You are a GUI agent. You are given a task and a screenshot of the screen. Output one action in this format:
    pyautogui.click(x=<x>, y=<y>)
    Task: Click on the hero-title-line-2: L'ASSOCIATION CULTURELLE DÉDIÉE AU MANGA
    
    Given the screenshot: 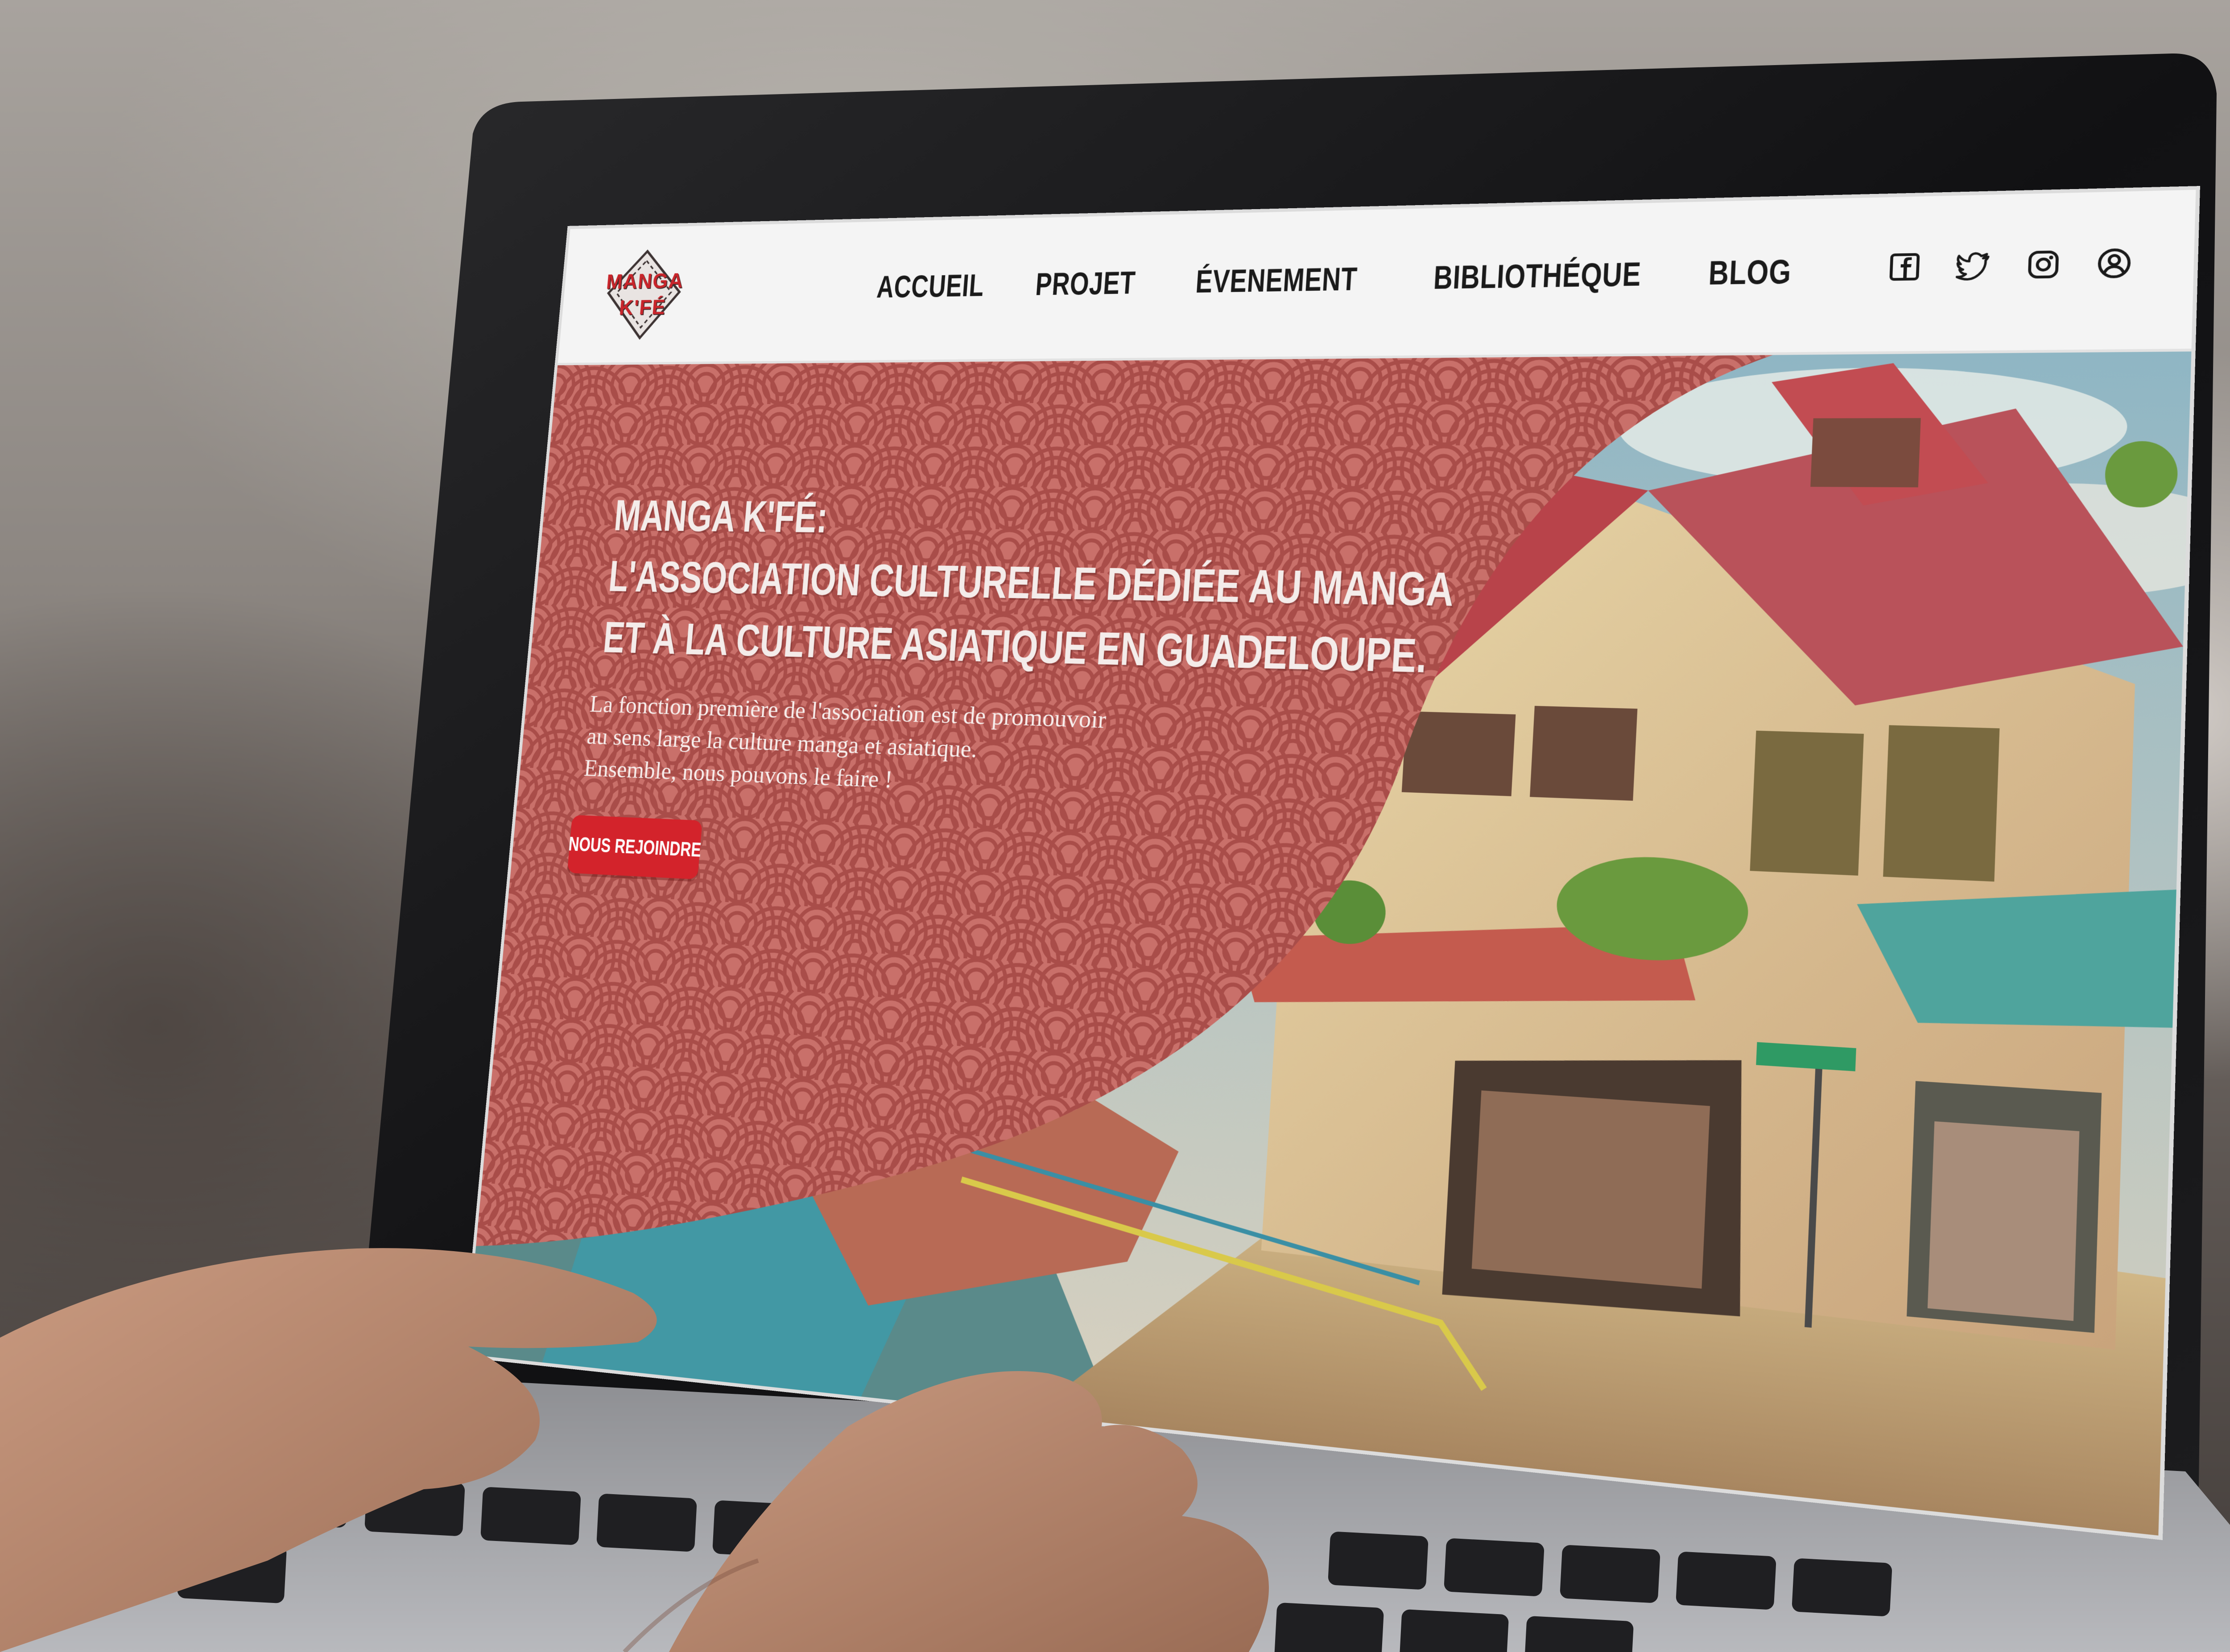 What is the action you would take?
    pyautogui.click(x=1031, y=584)
    